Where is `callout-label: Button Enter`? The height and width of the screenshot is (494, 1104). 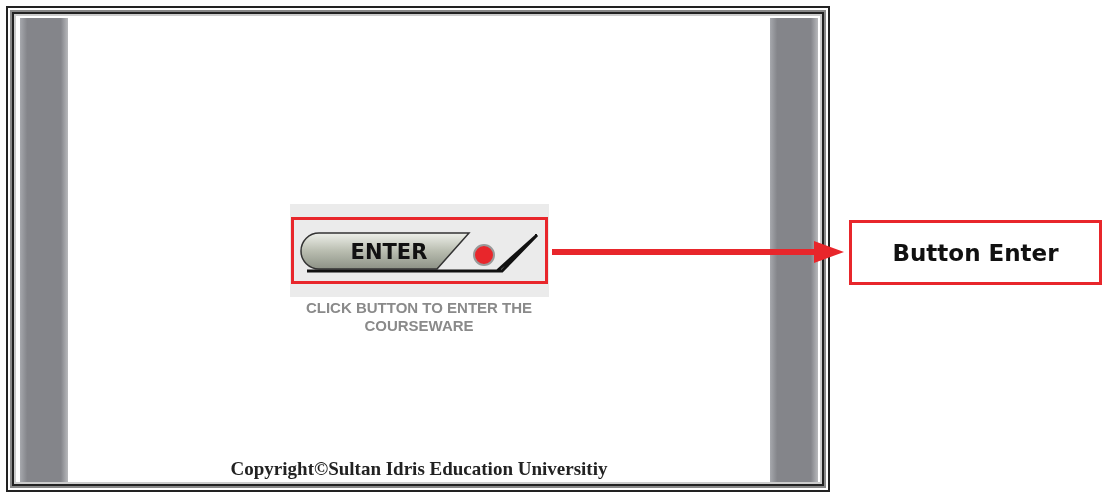 callout-label: Button Enter is located at coordinates (975, 252).